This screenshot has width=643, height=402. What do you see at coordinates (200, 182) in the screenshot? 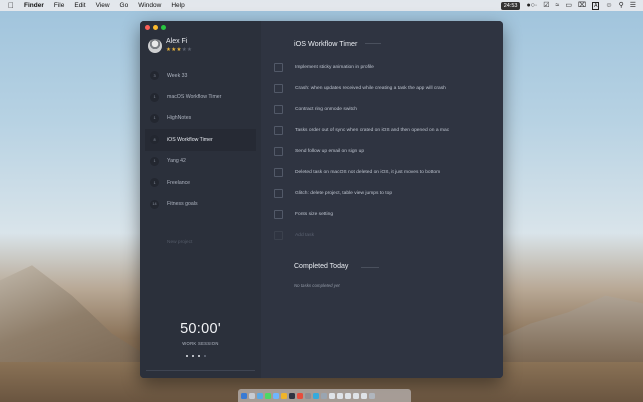
I see `project-item-freelance: 1 Freelance` at bounding box center [200, 182].